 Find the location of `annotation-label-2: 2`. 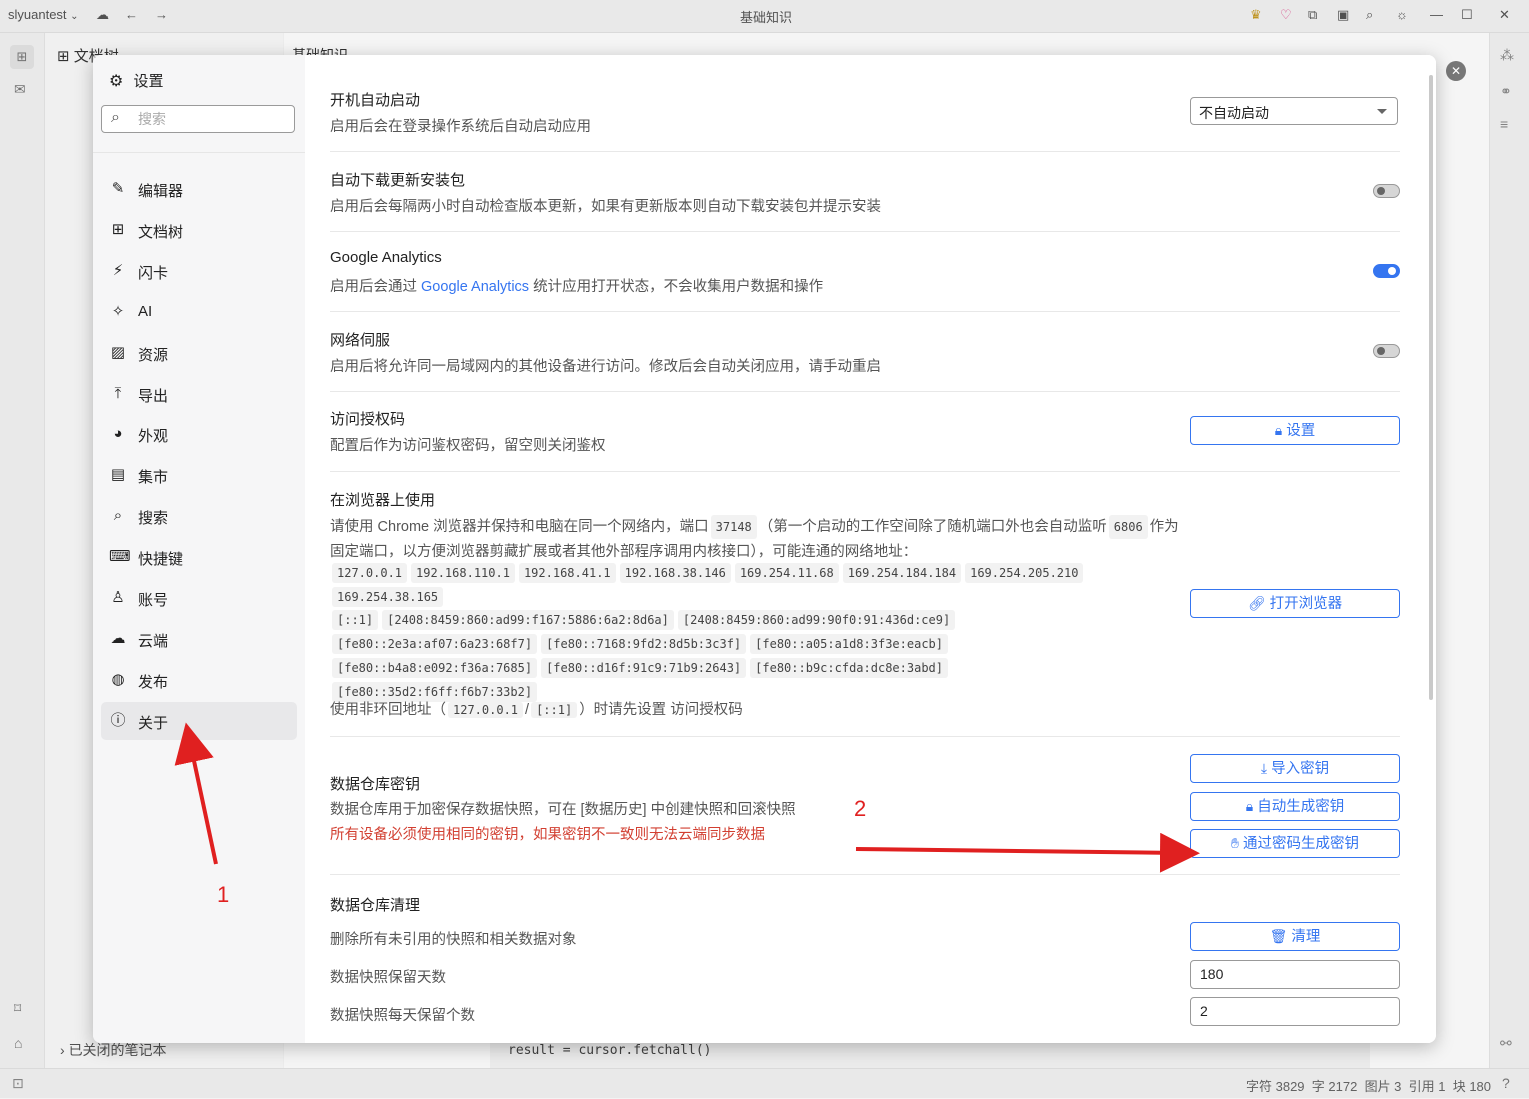

annotation-label-2: 2 is located at coordinates (860, 808).